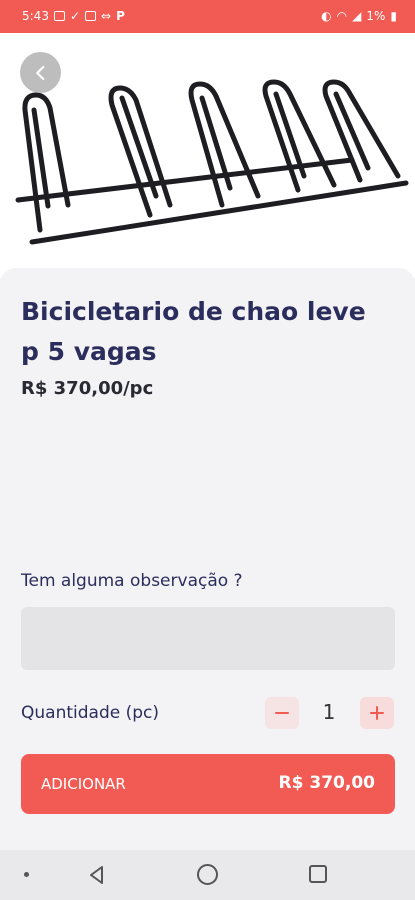 This screenshot has height=900, width=415. Describe the element at coordinates (91, 16) in the screenshot. I see `notification-off-icon` at that location.